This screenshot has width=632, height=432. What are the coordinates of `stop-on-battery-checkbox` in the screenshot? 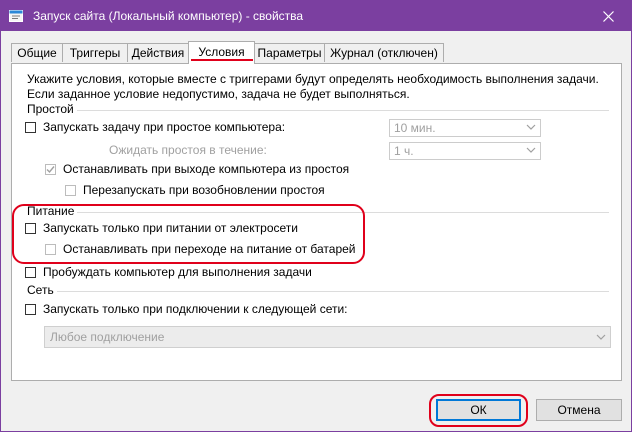 It's located at (50, 249).